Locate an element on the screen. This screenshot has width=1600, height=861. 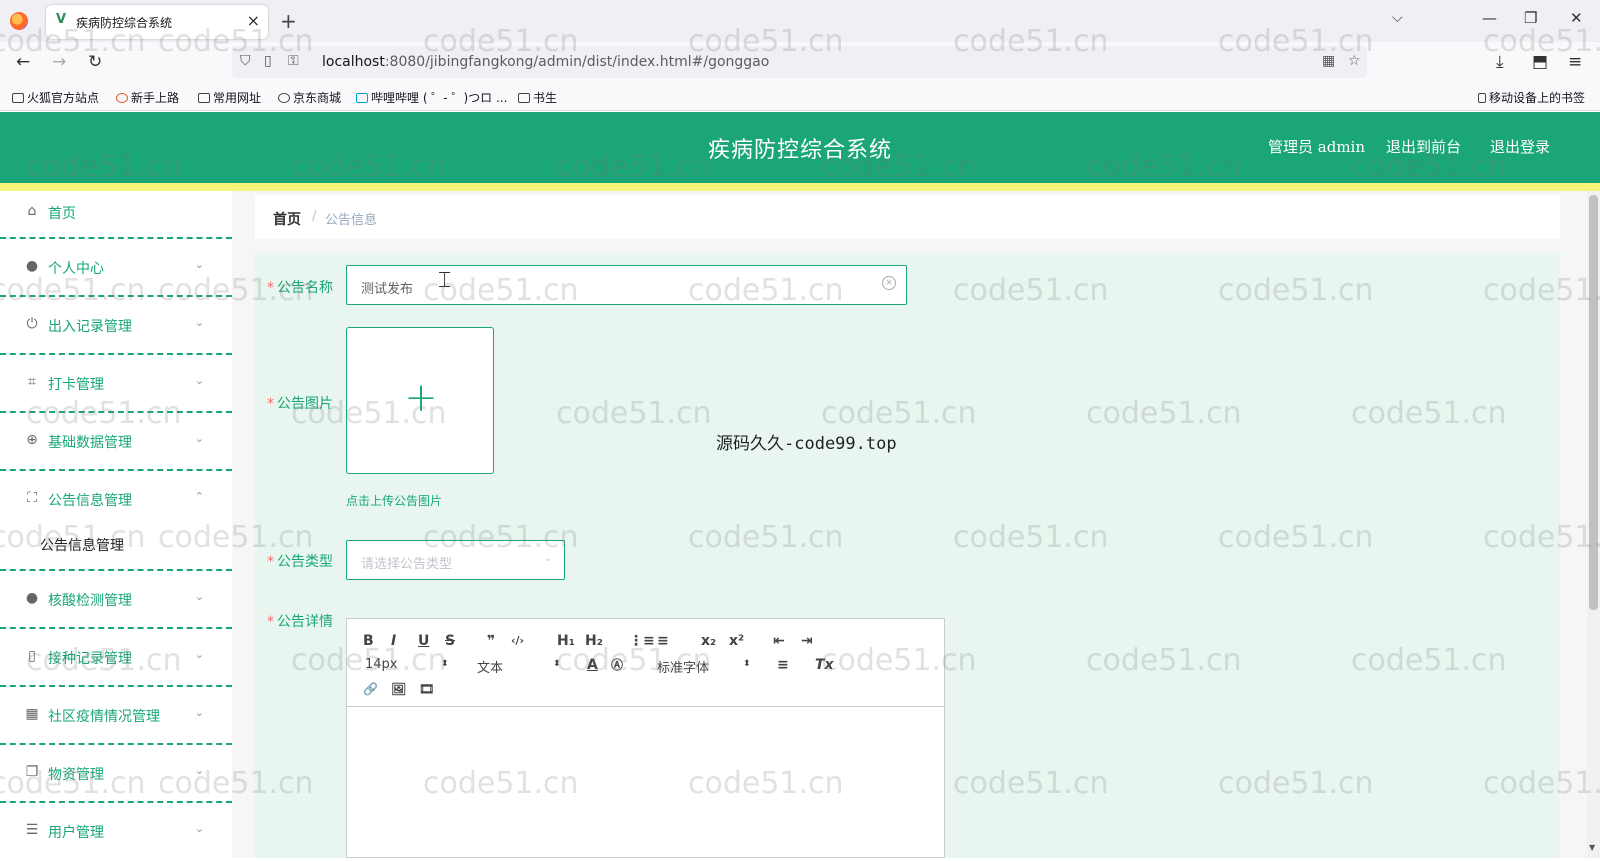
browser-tab-bar: V 疾病防控综合系统 × + ⌵ — ❐ ✕ is located at coordinates (800, 21).